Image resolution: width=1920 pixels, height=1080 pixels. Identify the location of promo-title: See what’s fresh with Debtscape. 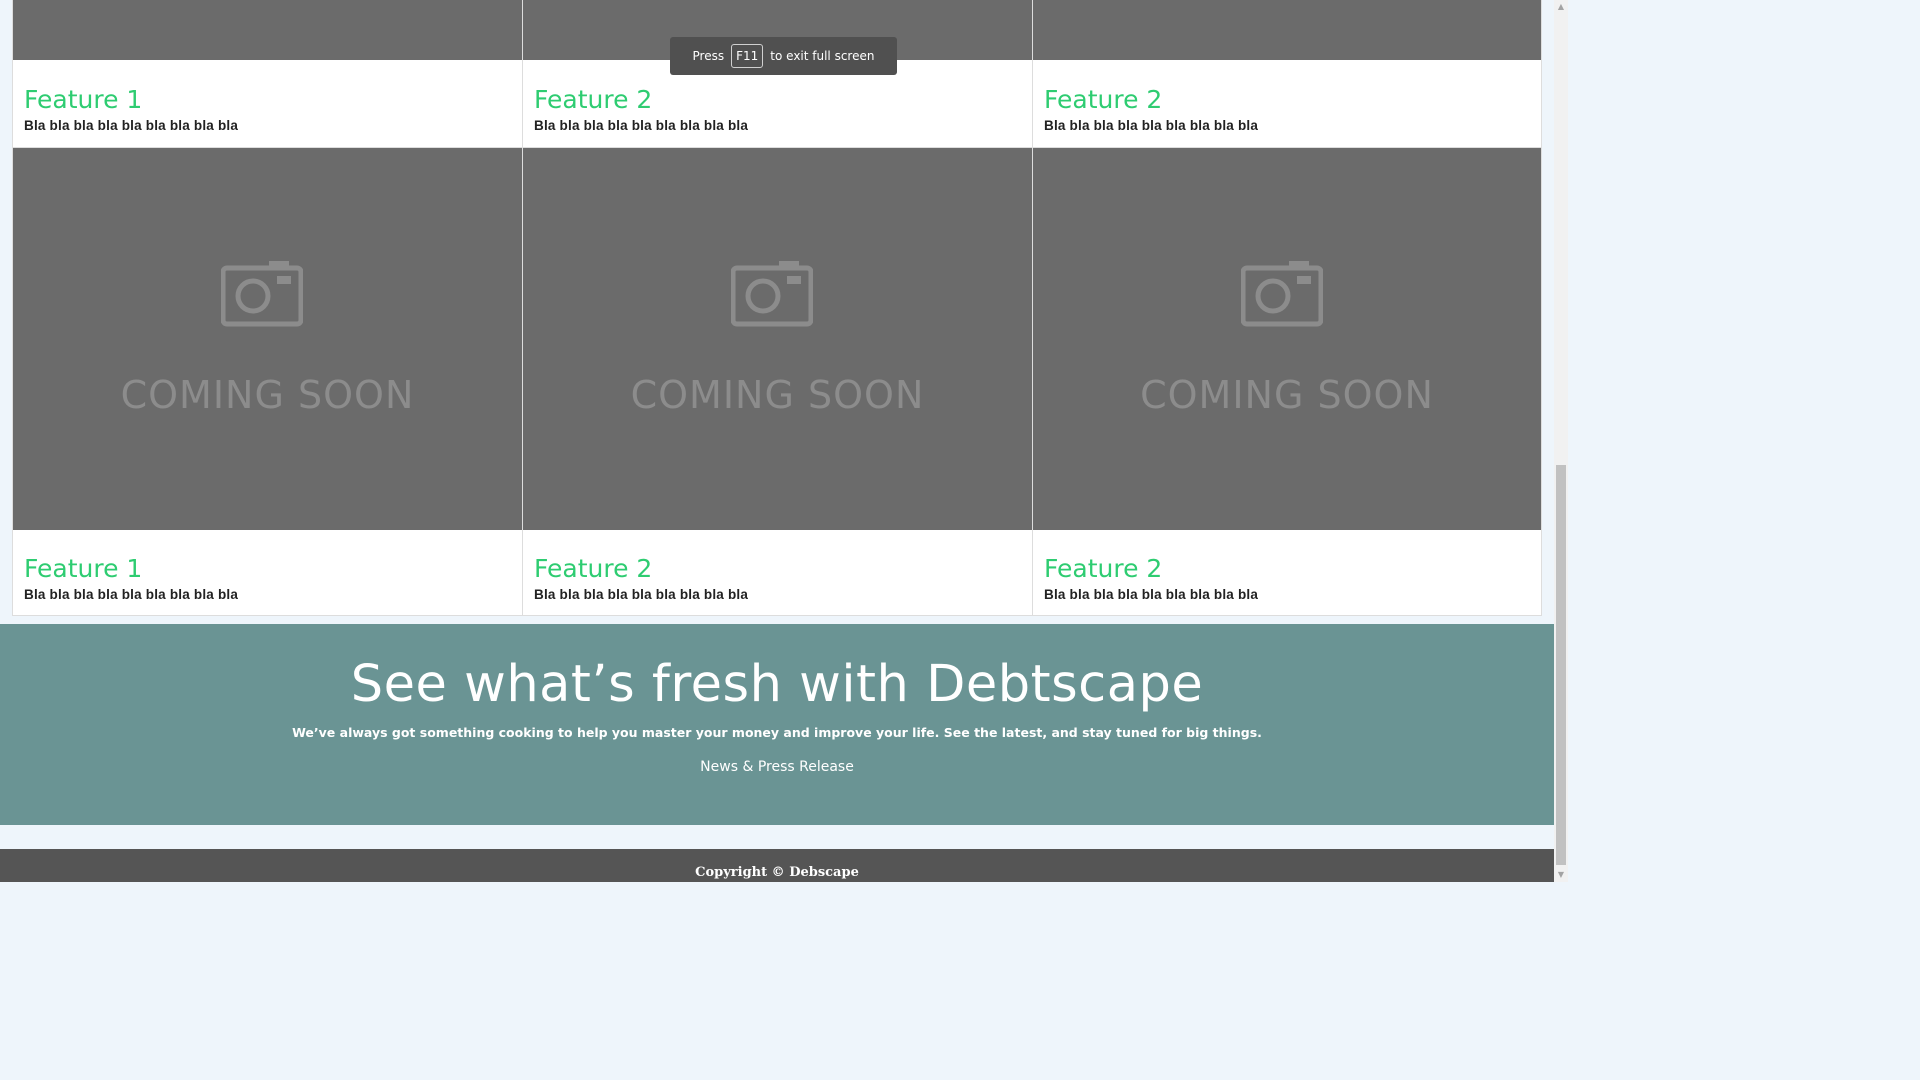
(777, 684).